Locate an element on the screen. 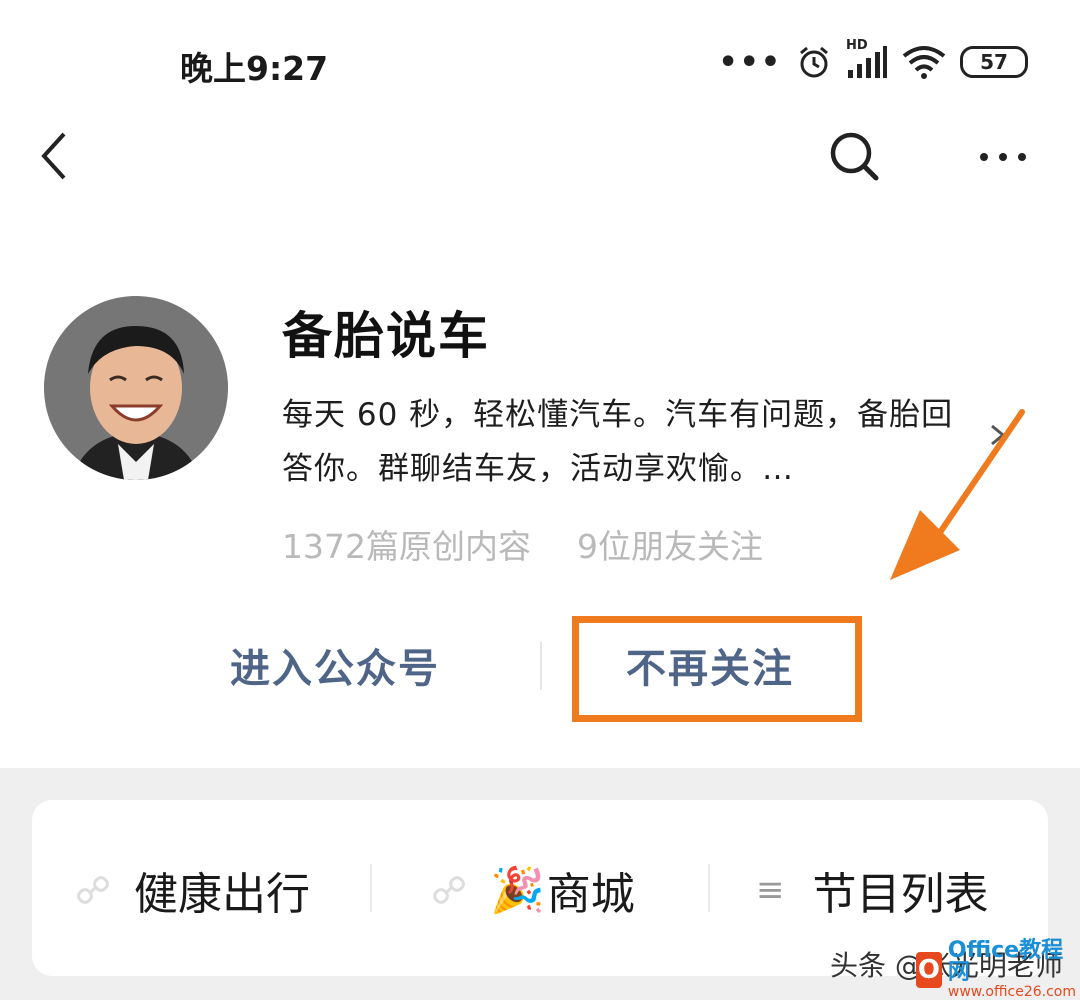 Image resolution: width=1080 pixels, height=1000 pixels. account-stats: 1372篇原创内容 9位朋友关注 is located at coordinates (522, 544).